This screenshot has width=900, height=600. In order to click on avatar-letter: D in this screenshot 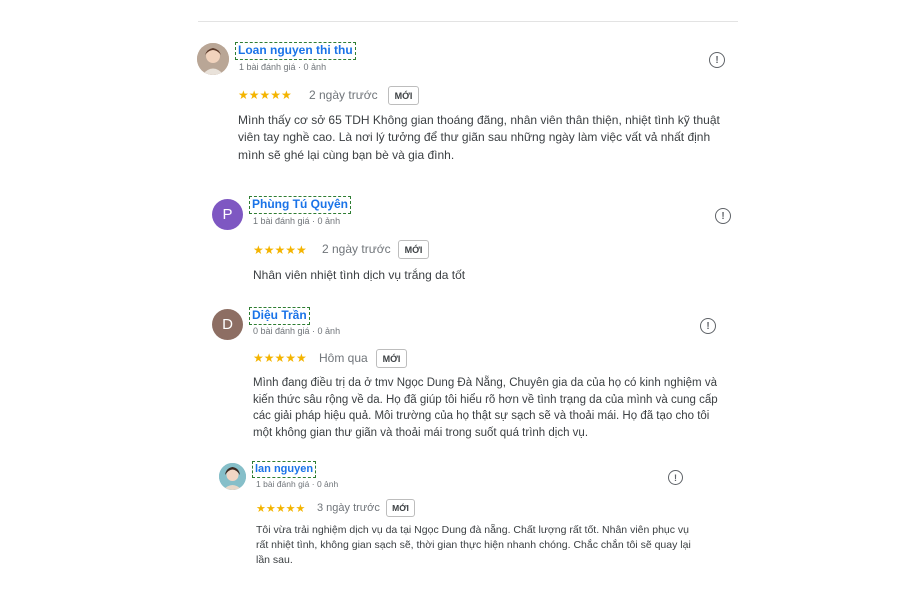, I will do `click(227, 324)`.